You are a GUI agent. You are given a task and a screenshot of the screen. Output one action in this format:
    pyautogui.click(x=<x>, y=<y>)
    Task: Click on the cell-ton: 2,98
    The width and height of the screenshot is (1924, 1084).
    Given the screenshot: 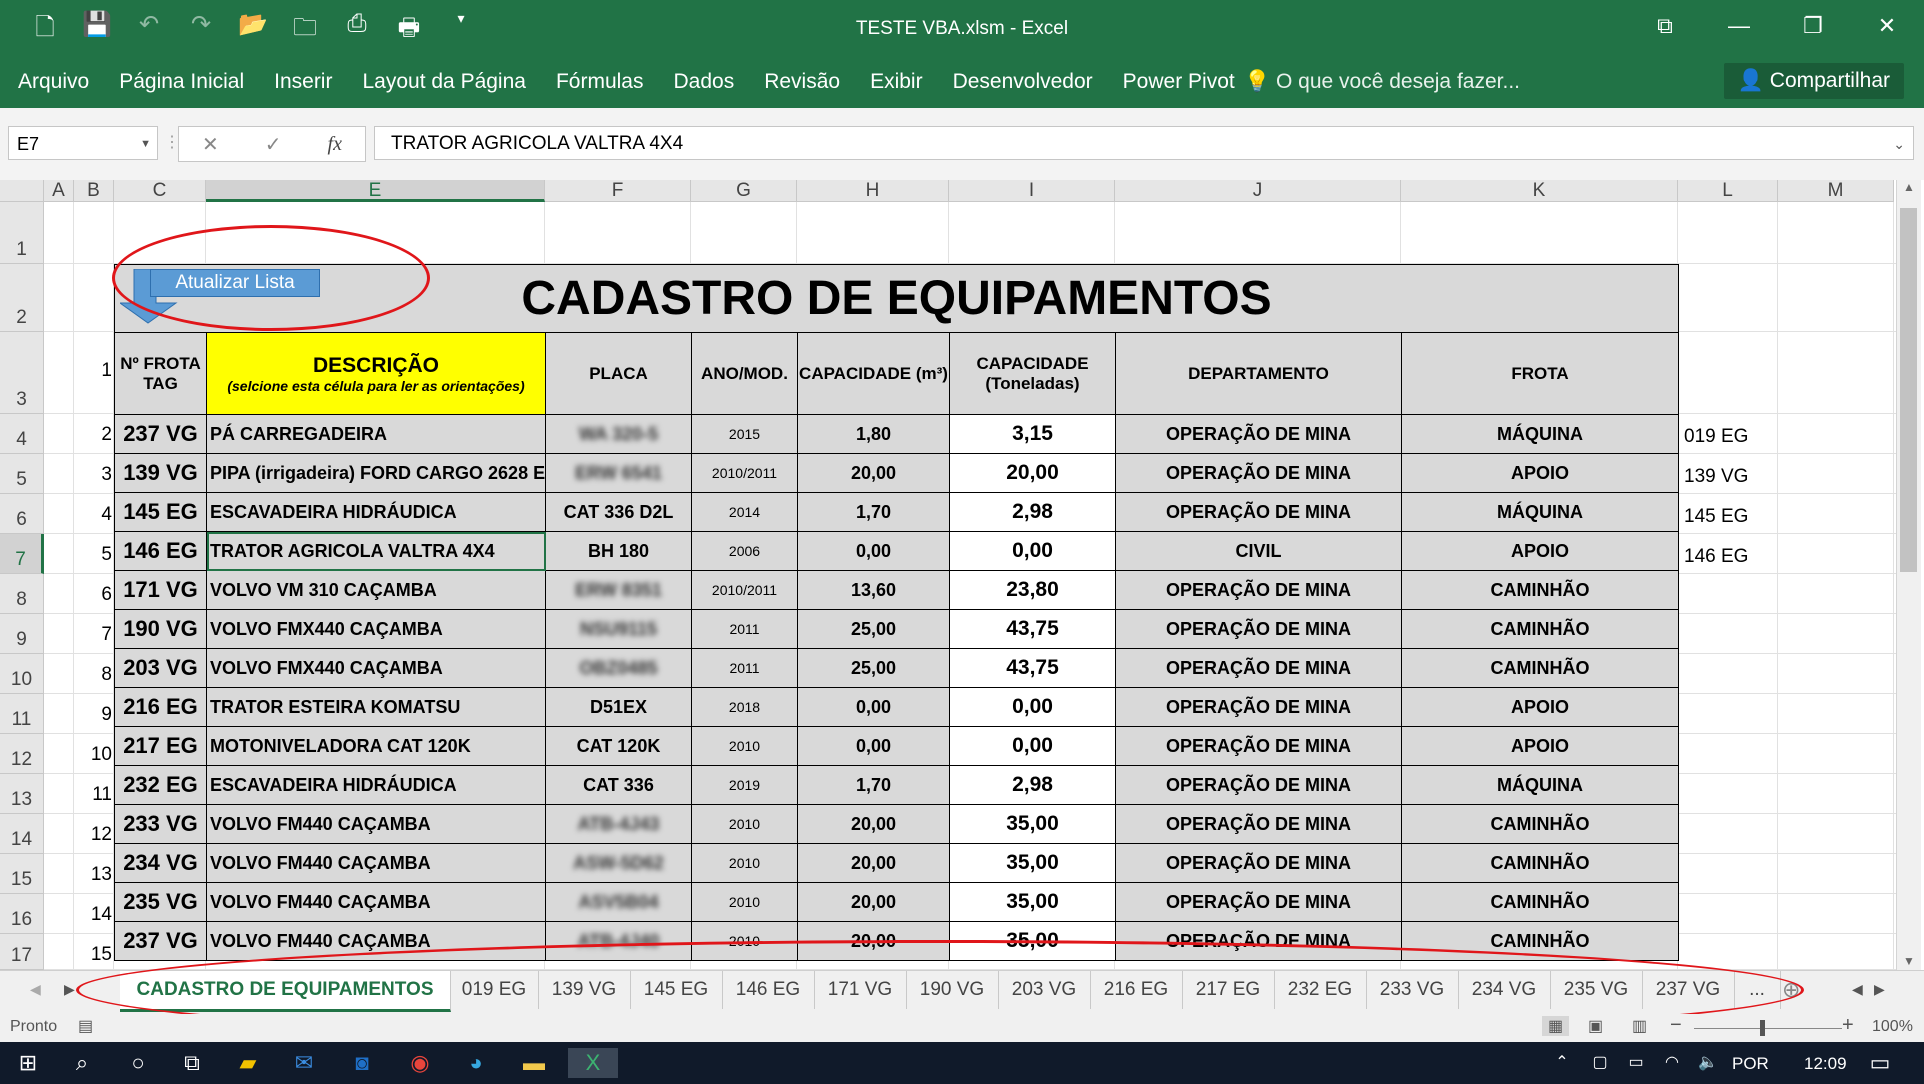 What is the action you would take?
    pyautogui.click(x=1032, y=785)
    